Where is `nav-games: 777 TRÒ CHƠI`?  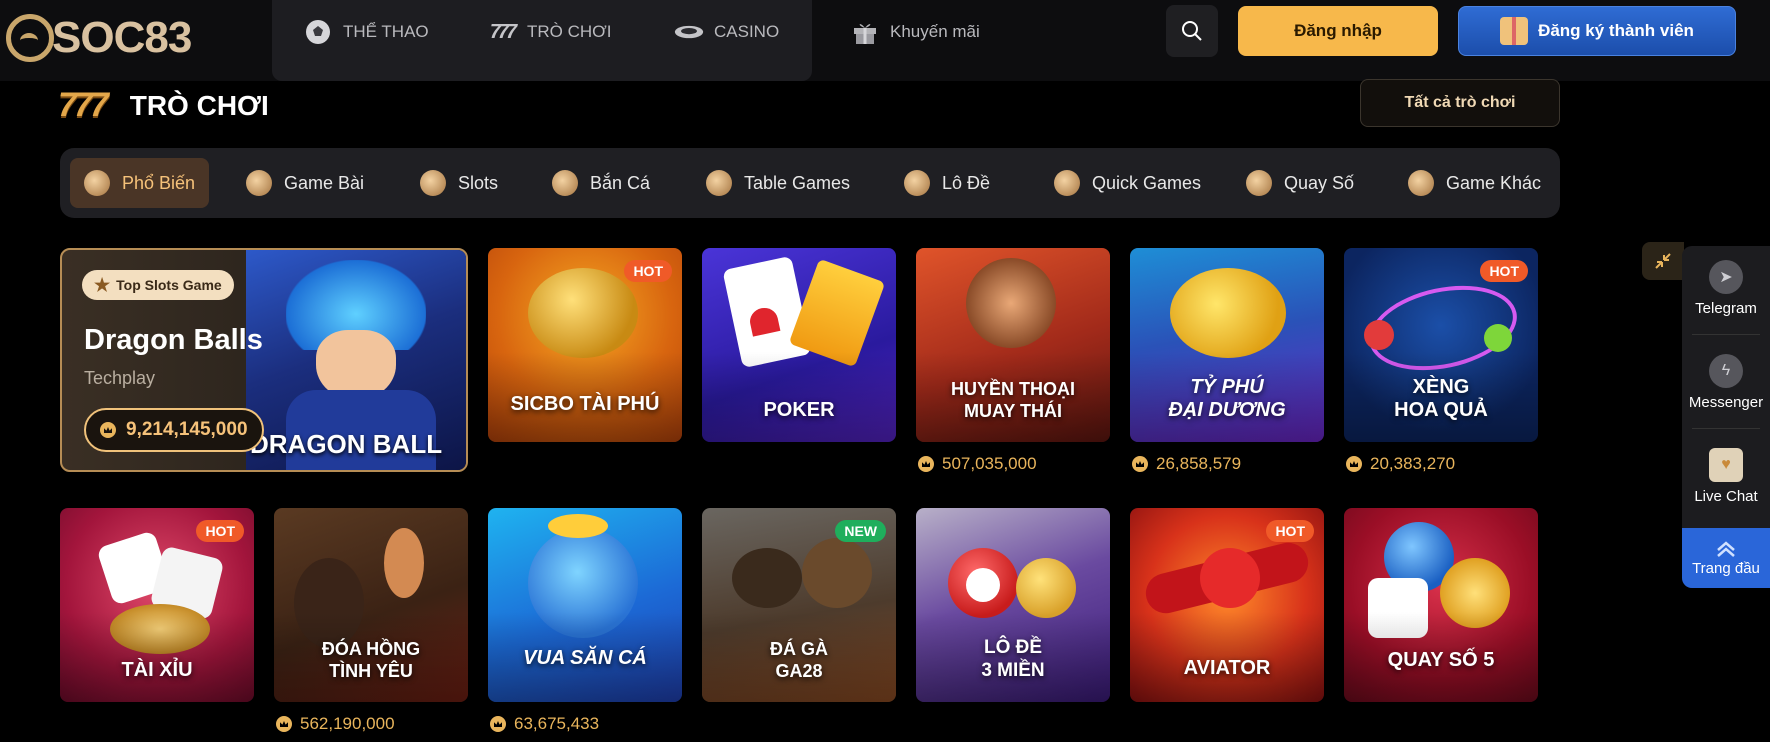
nav-games: 777 TRÒ CHƠI is located at coordinates (549, 32).